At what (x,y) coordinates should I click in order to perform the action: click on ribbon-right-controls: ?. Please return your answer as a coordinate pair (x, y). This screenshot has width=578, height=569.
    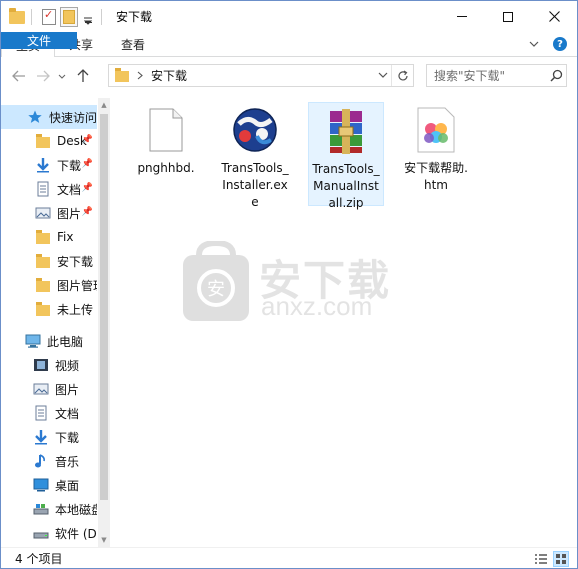
    Looking at the image, I should click on (553, 44).